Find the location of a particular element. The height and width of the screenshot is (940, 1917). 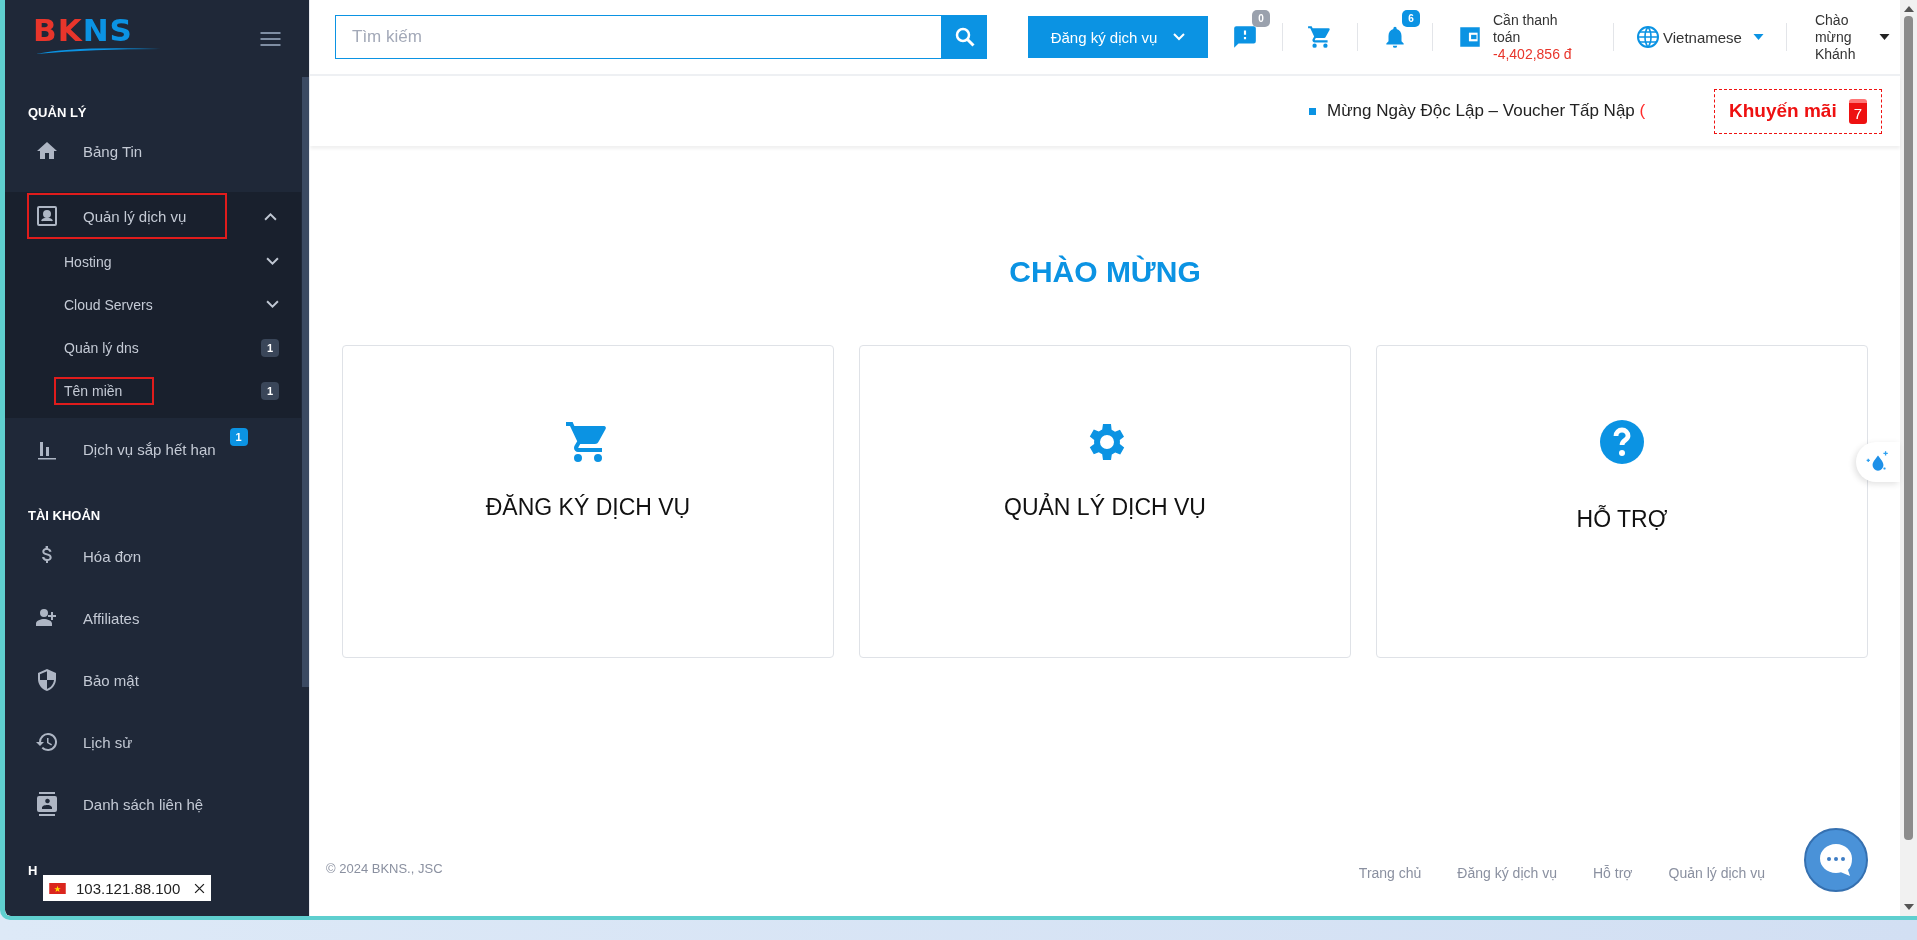

gift-badge: 7 is located at coordinates (1857, 111).